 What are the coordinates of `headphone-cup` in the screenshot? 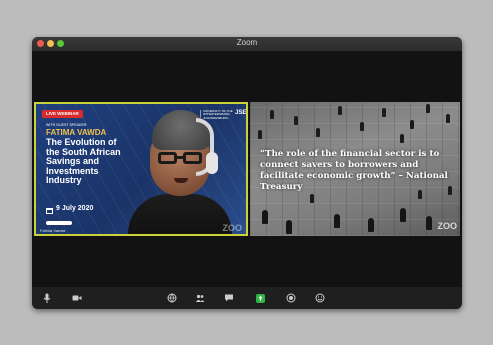 It's located at (212, 163).